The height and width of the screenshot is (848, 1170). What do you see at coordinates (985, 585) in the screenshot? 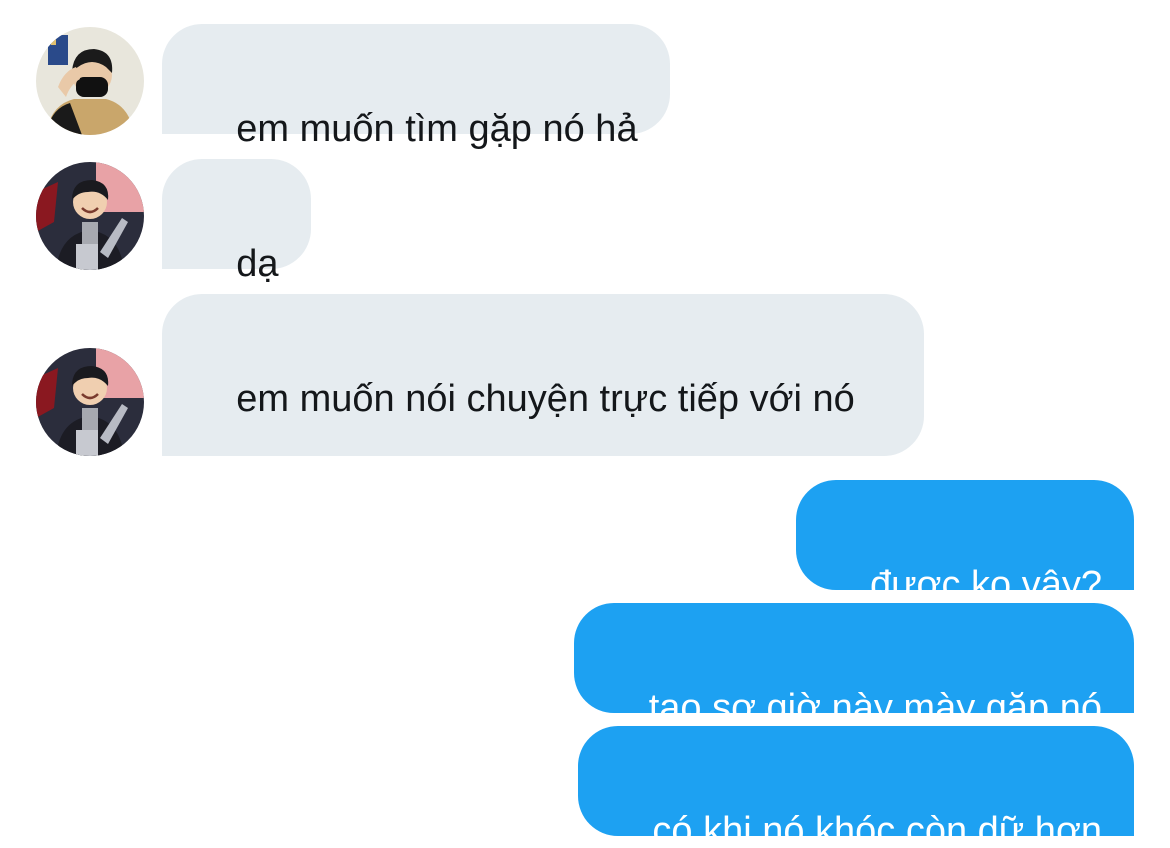
I see `message-text: được ko vậy?` at bounding box center [985, 585].